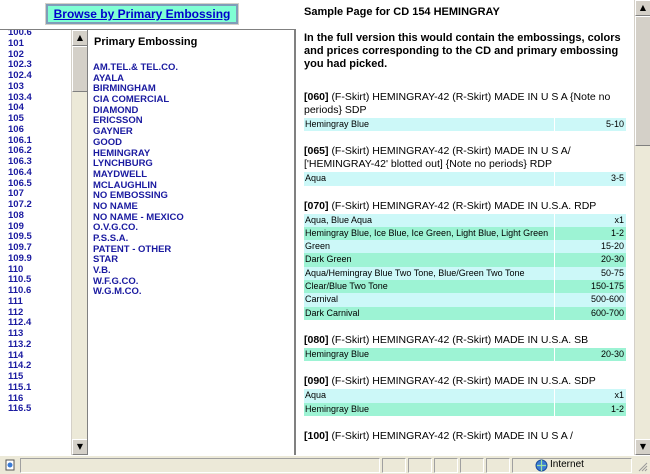  I want to click on embossing-link: STAR, so click(138, 259).